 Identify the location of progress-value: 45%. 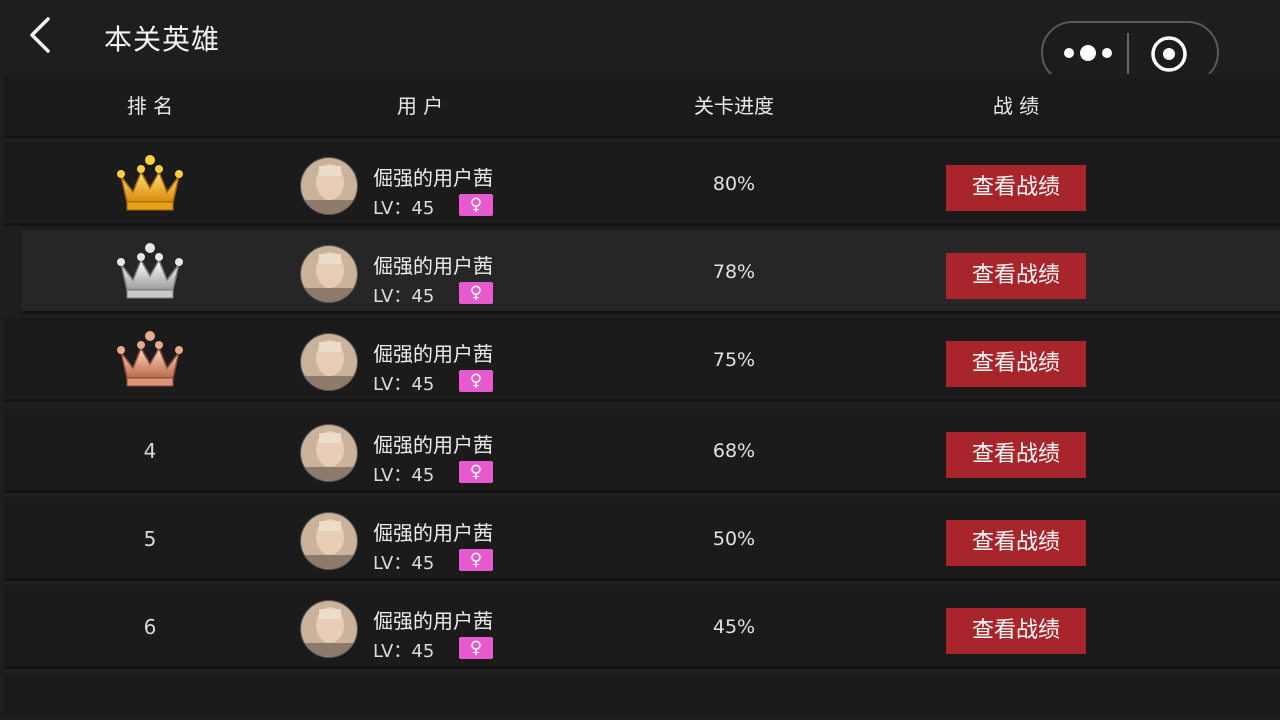
(734, 627).